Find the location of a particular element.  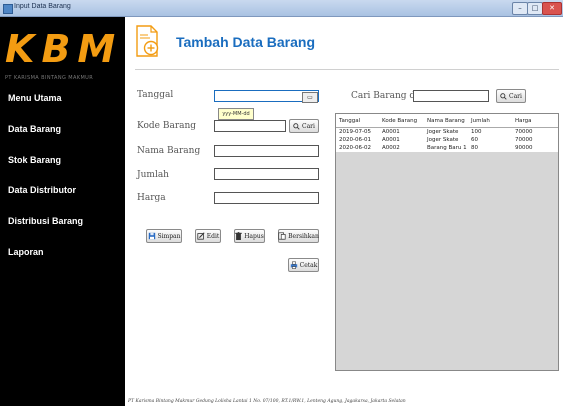

window-title: Input Data Barang is located at coordinates (42, 6).